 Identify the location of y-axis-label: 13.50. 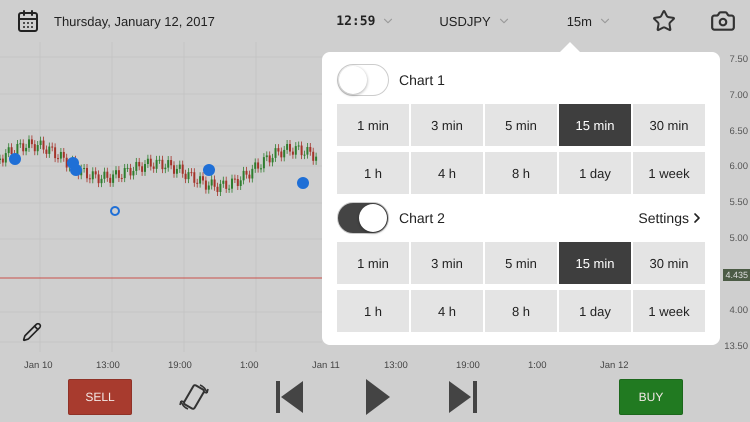
(736, 346).